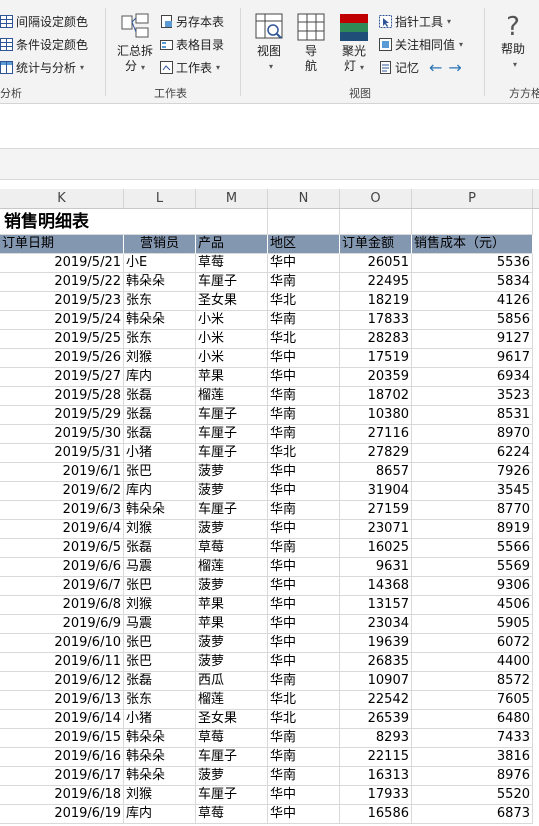 This screenshot has height=826, width=539. I want to click on table-cell: 22542, so click(376, 700).